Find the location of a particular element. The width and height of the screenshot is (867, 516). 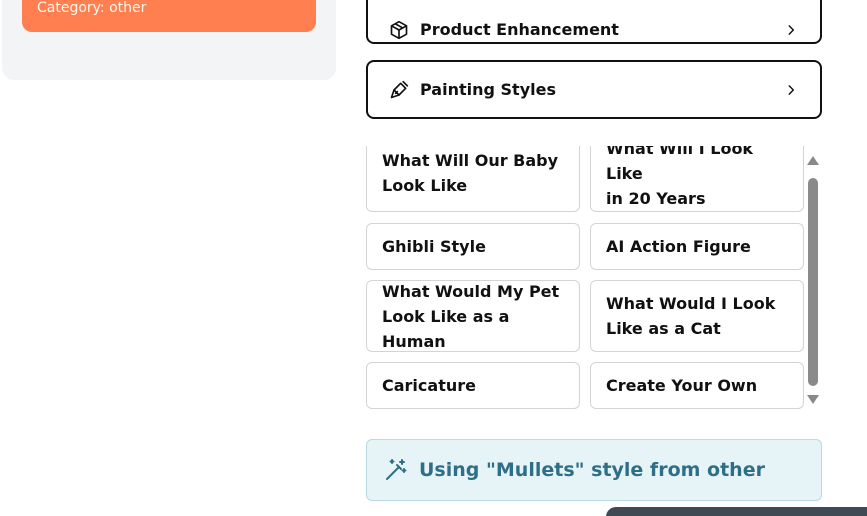

option-label-line: in 20 Years is located at coordinates (656, 198).